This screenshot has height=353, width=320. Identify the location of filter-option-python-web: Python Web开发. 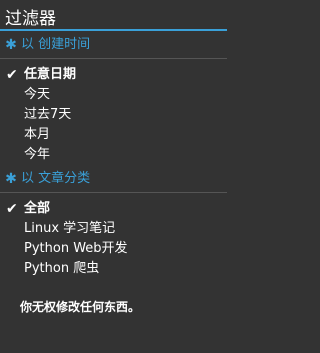
(113, 249).